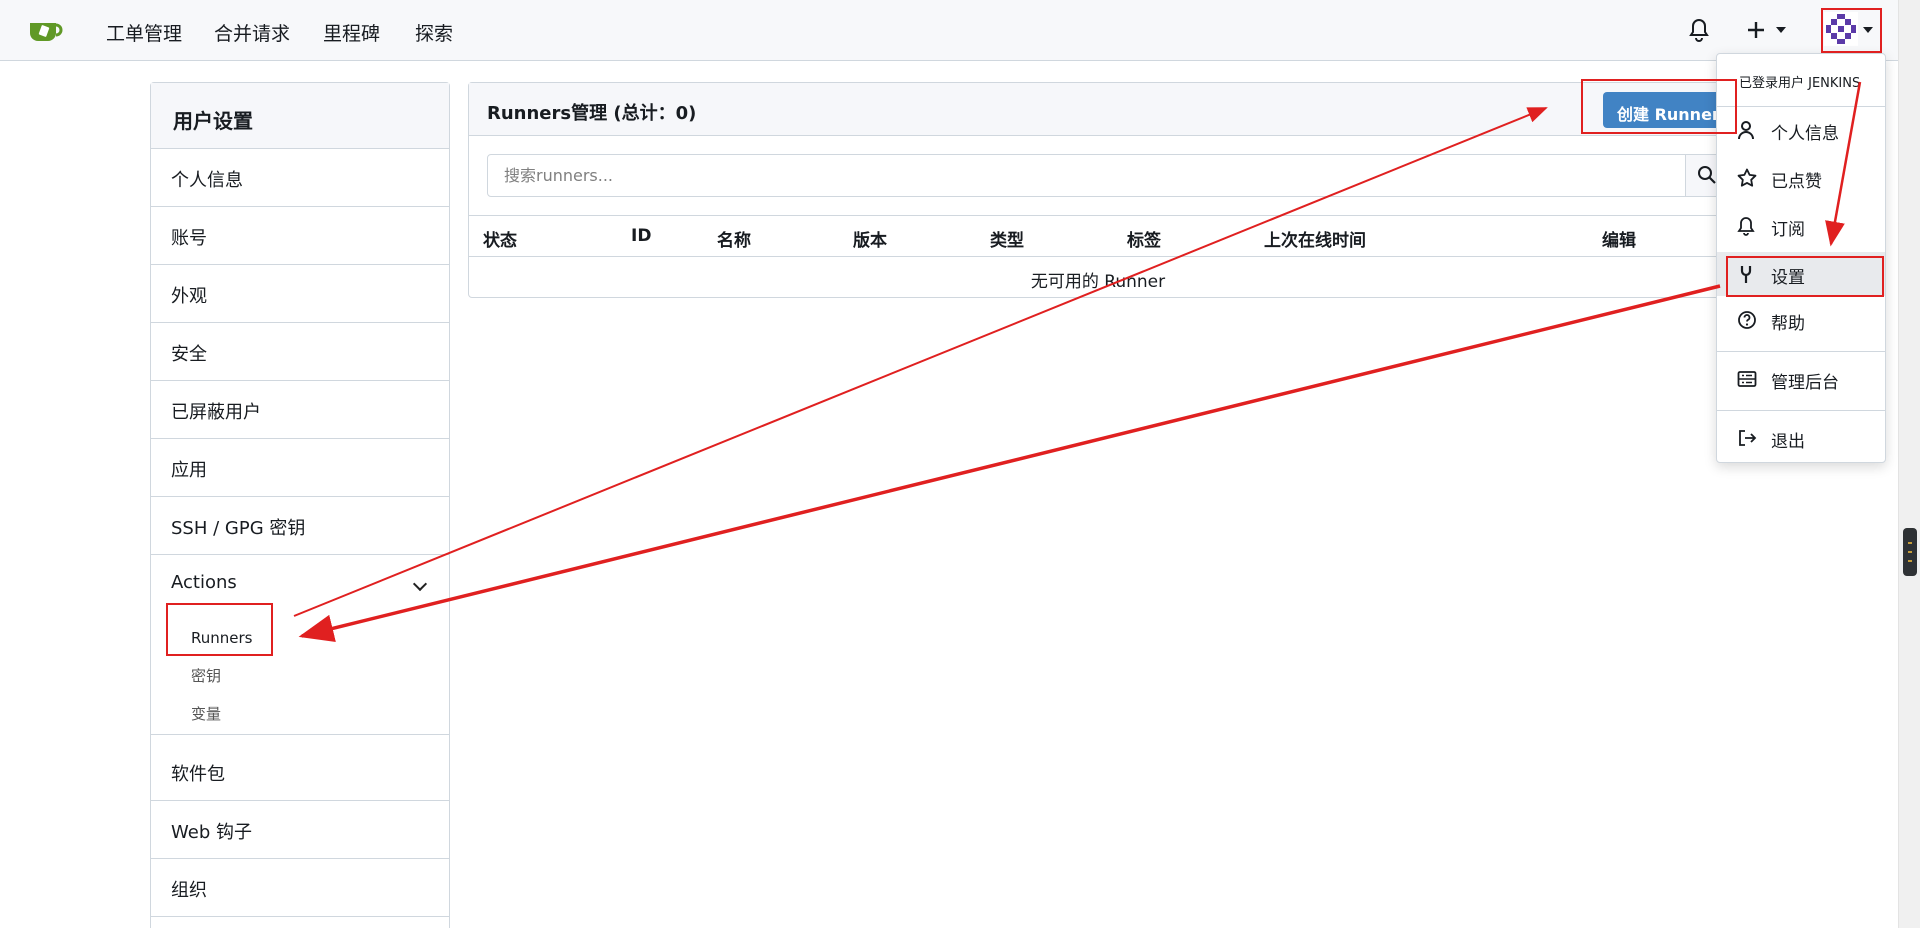 This screenshot has height=928, width=1920. I want to click on menu-item-site-admin: 管理后台, so click(1801, 379).